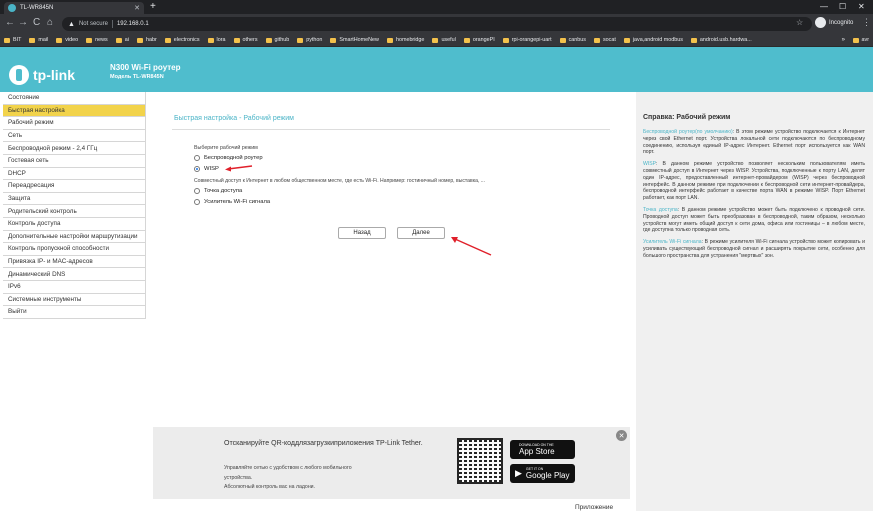 Image resolution: width=873 pixels, height=511 pixels. What do you see at coordinates (197, 158) in the screenshot?
I see `radio-wireless-router` at bounding box center [197, 158].